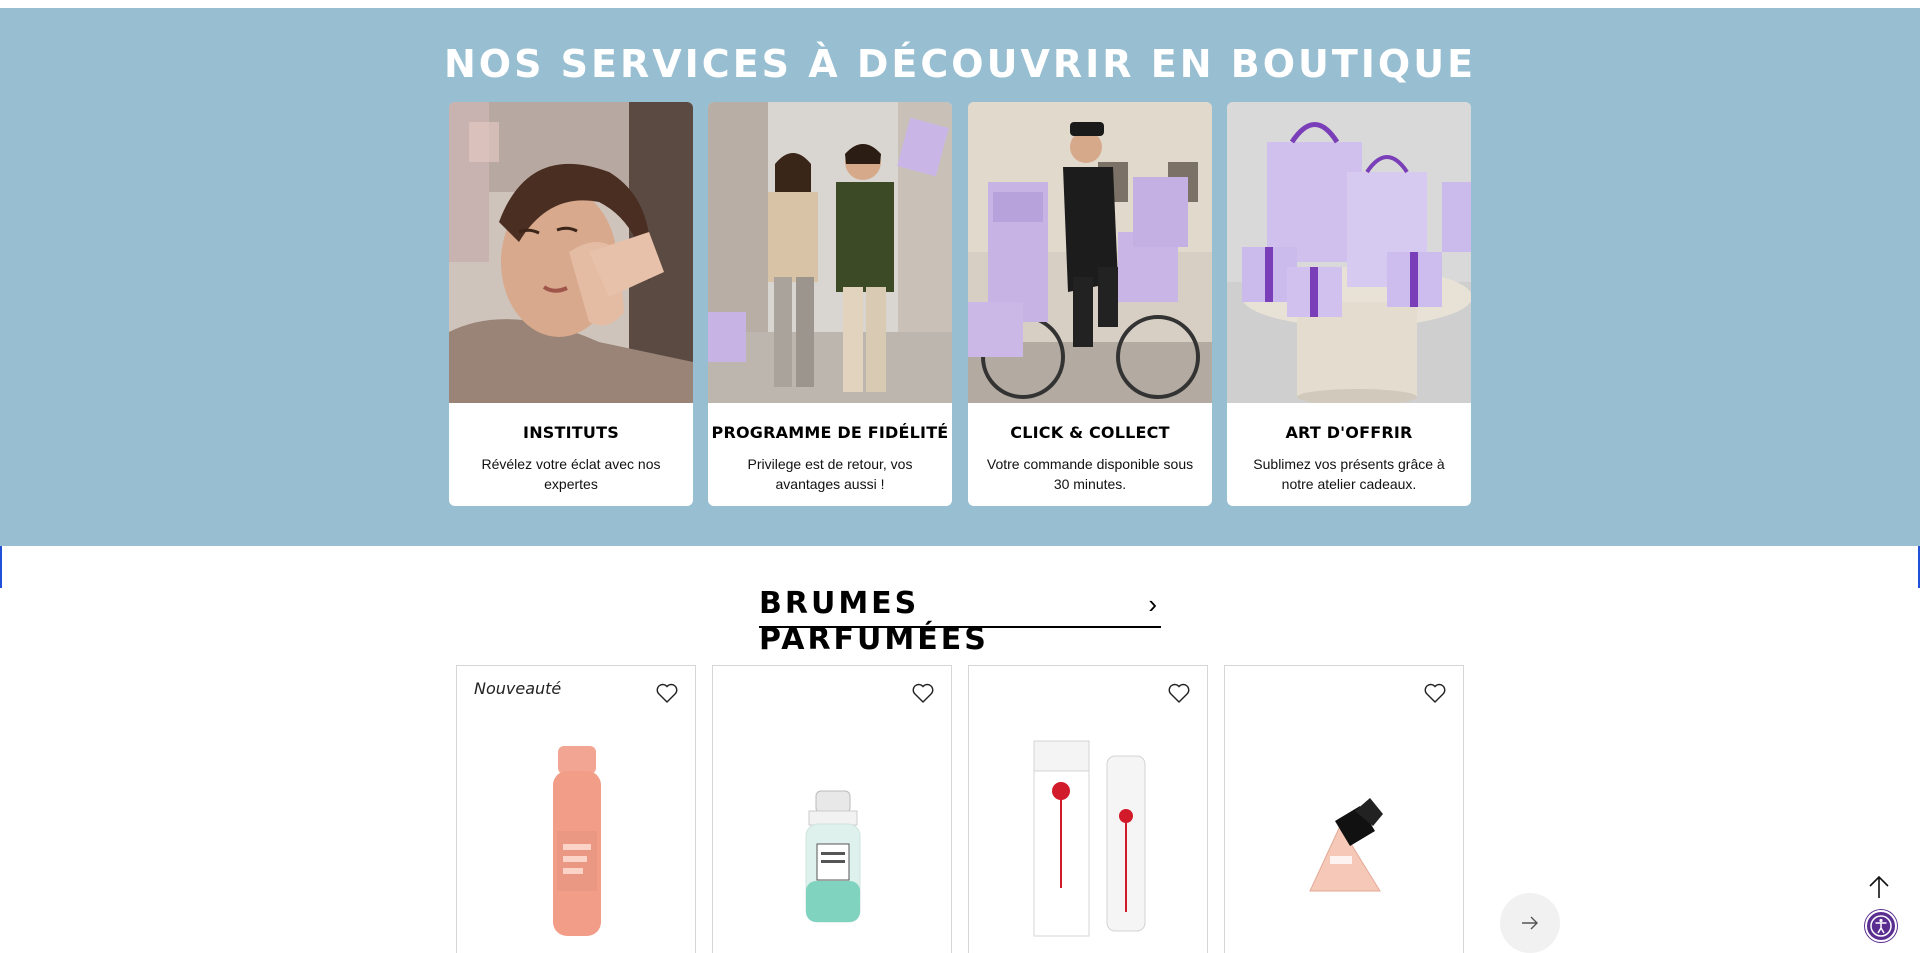  Describe the element at coordinates (960, 64) in the screenshot. I see `services-title: NOS SERVICES À DÉCOUVRIR EN BOUTIQUE` at that location.